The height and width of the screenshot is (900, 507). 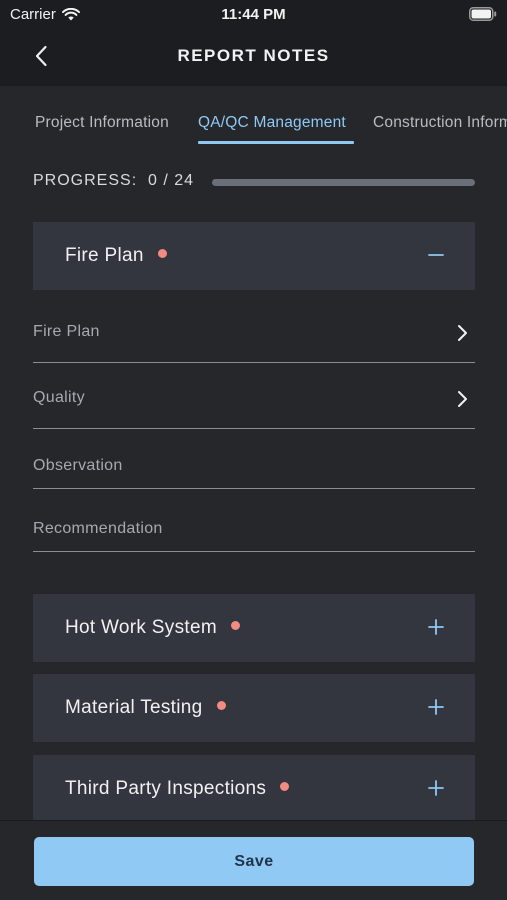 I want to click on section-title: Material Testing, so click(x=145, y=708).